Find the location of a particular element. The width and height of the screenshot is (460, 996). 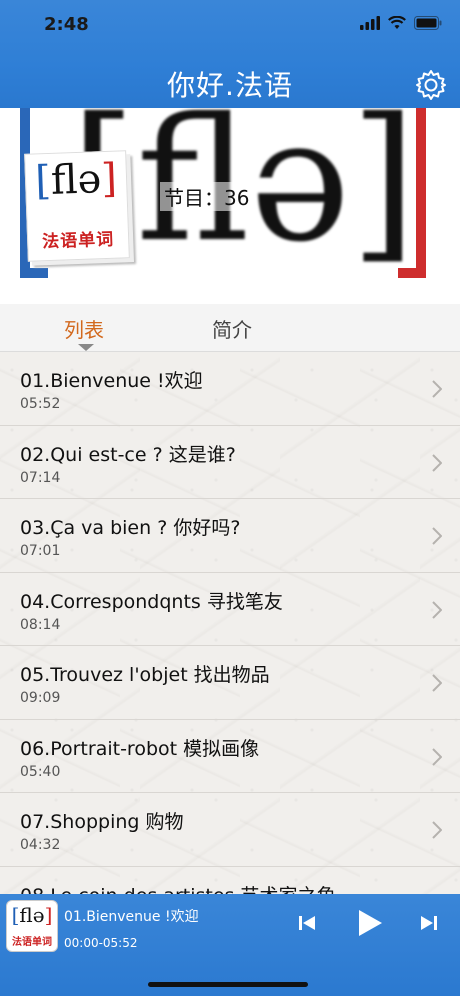

tab-list: 列表 is located at coordinates (84, 328).